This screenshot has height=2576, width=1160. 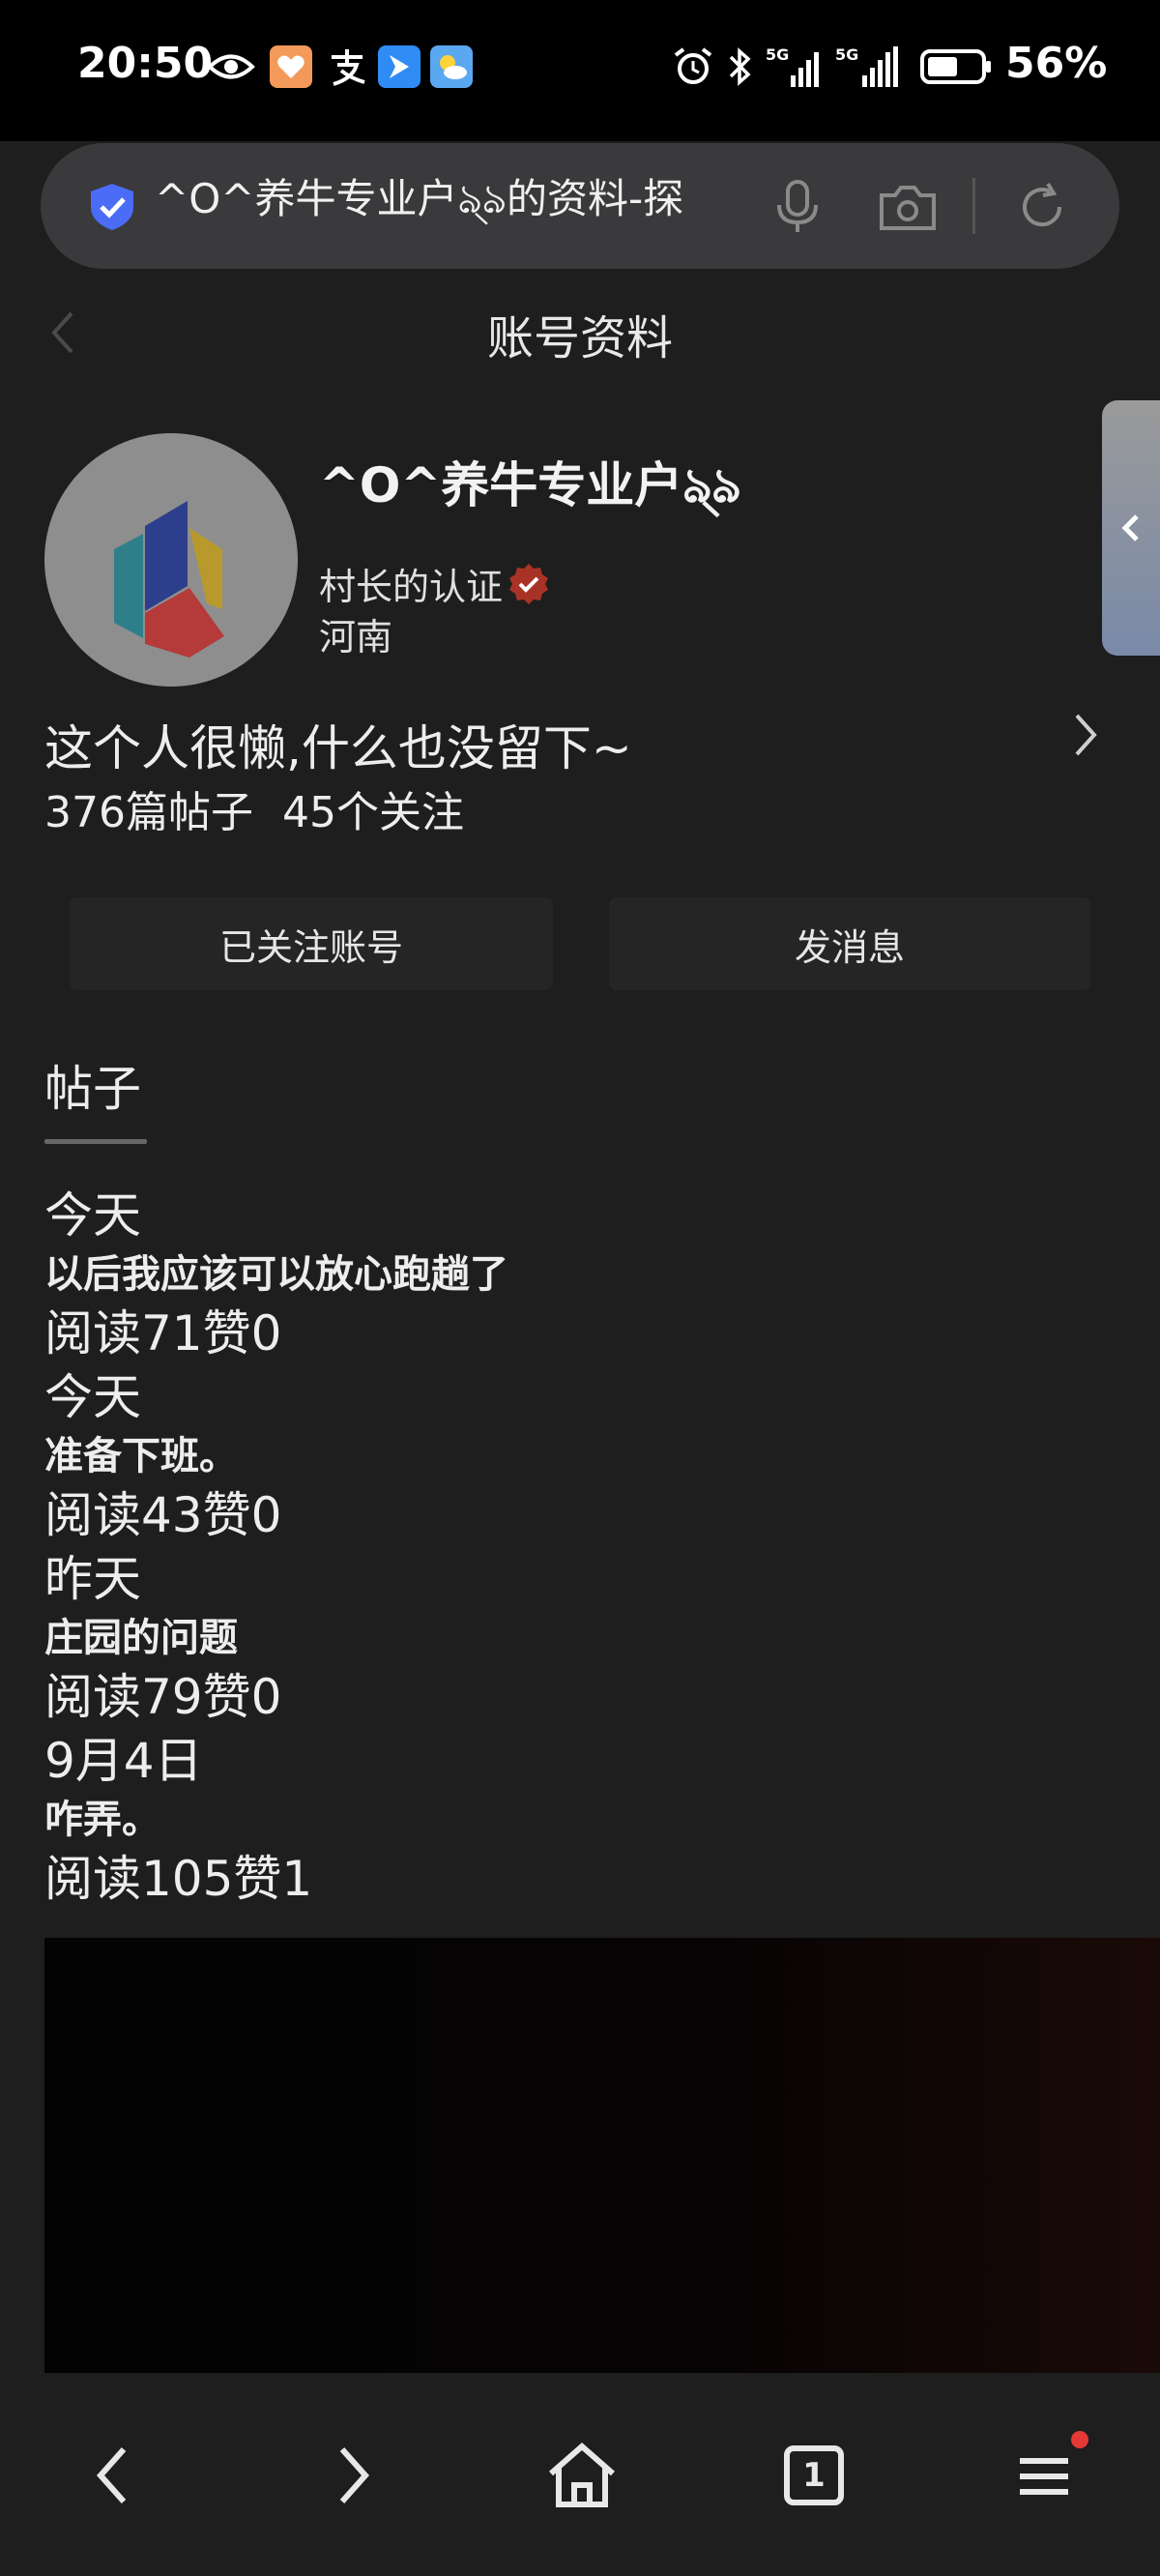 I want to click on notification-dot, so click(x=1080, y=2439).